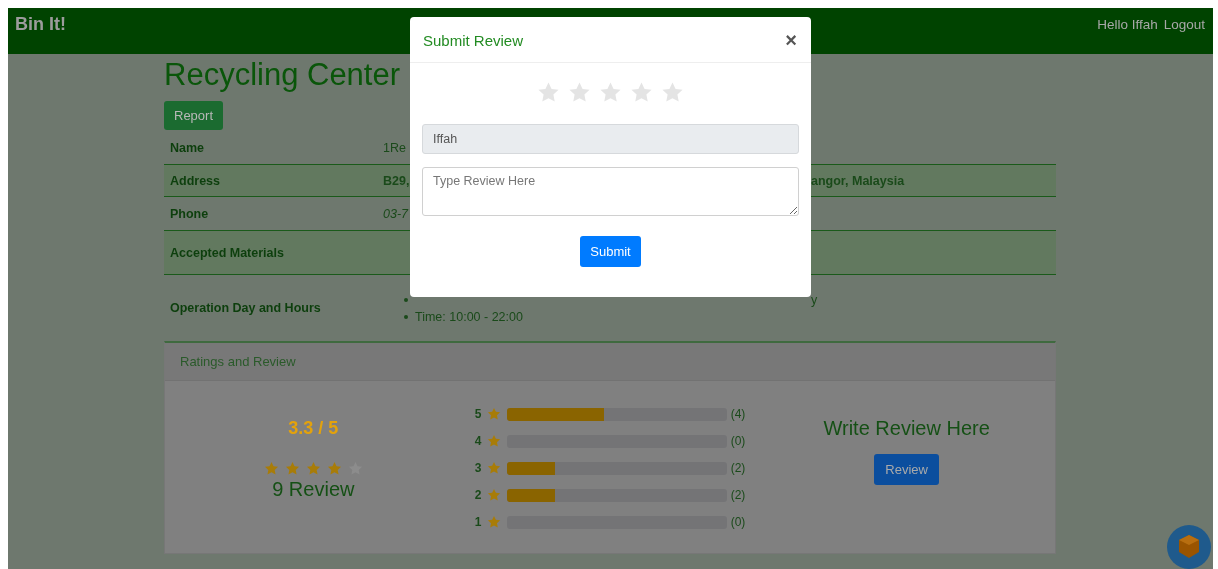  What do you see at coordinates (610, 362) in the screenshot?
I see `card-header: Ratings and Review` at bounding box center [610, 362].